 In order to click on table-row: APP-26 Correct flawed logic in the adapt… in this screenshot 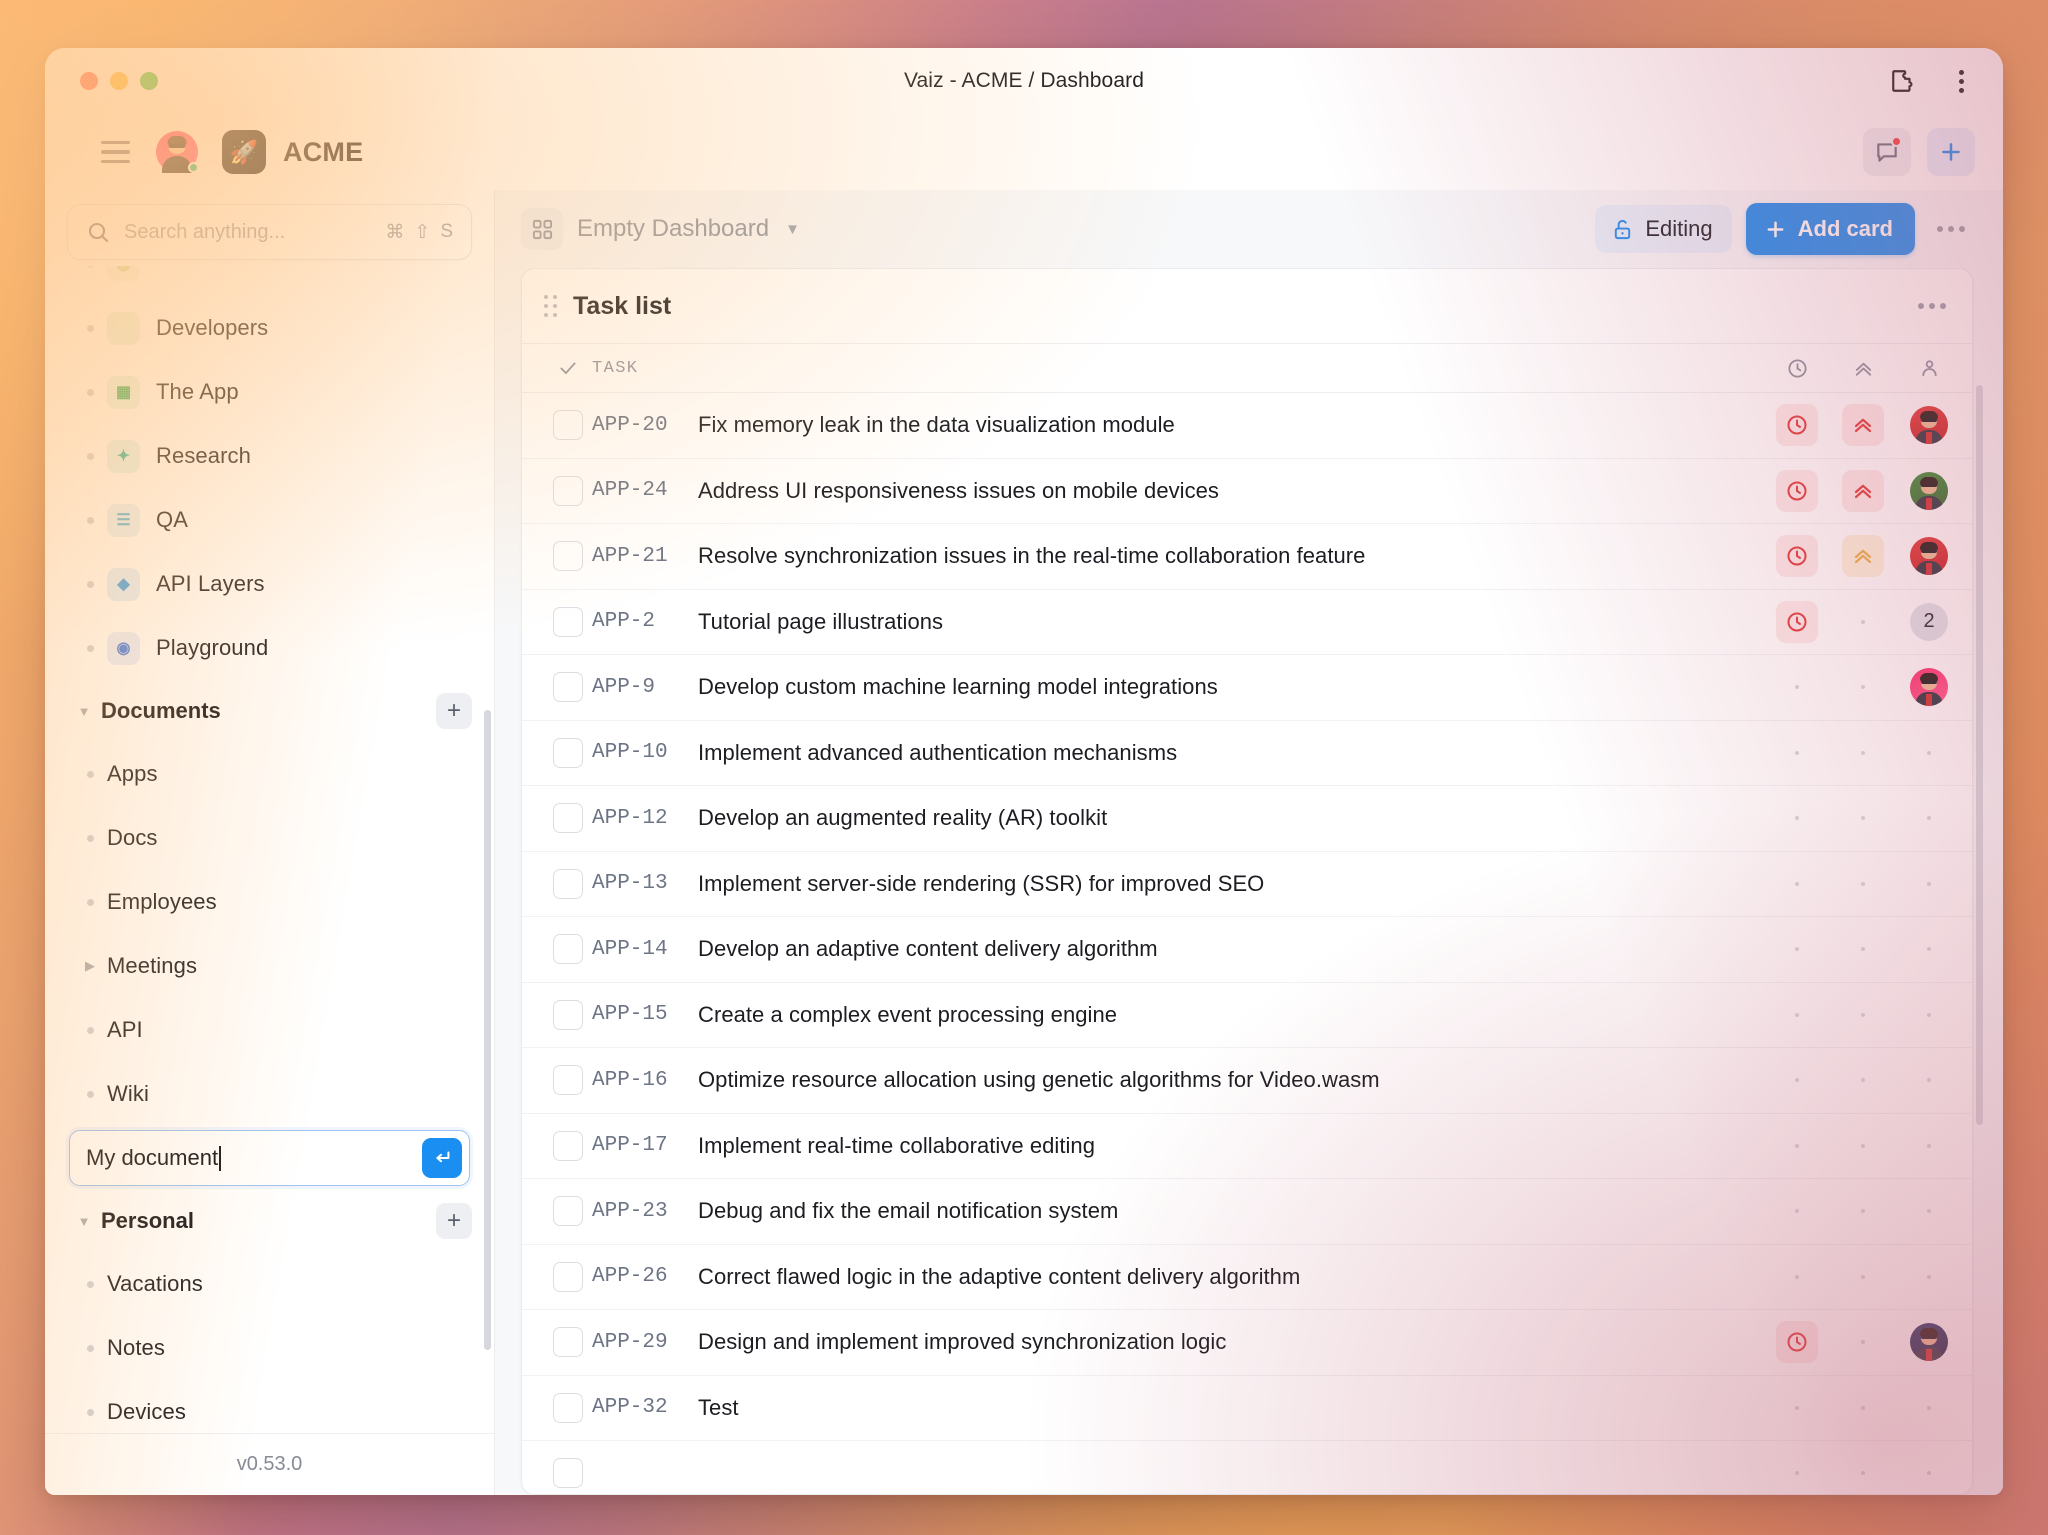, I will do `click(1247, 1277)`.